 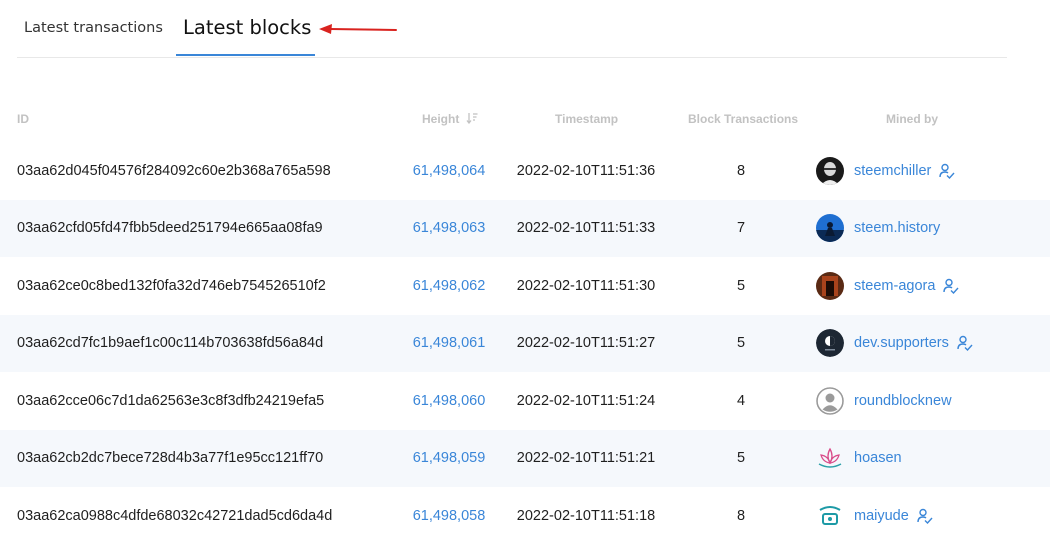 I want to click on block-id: 03aa62d045f04576f284092c60e2b368a765a598, so click(x=174, y=170).